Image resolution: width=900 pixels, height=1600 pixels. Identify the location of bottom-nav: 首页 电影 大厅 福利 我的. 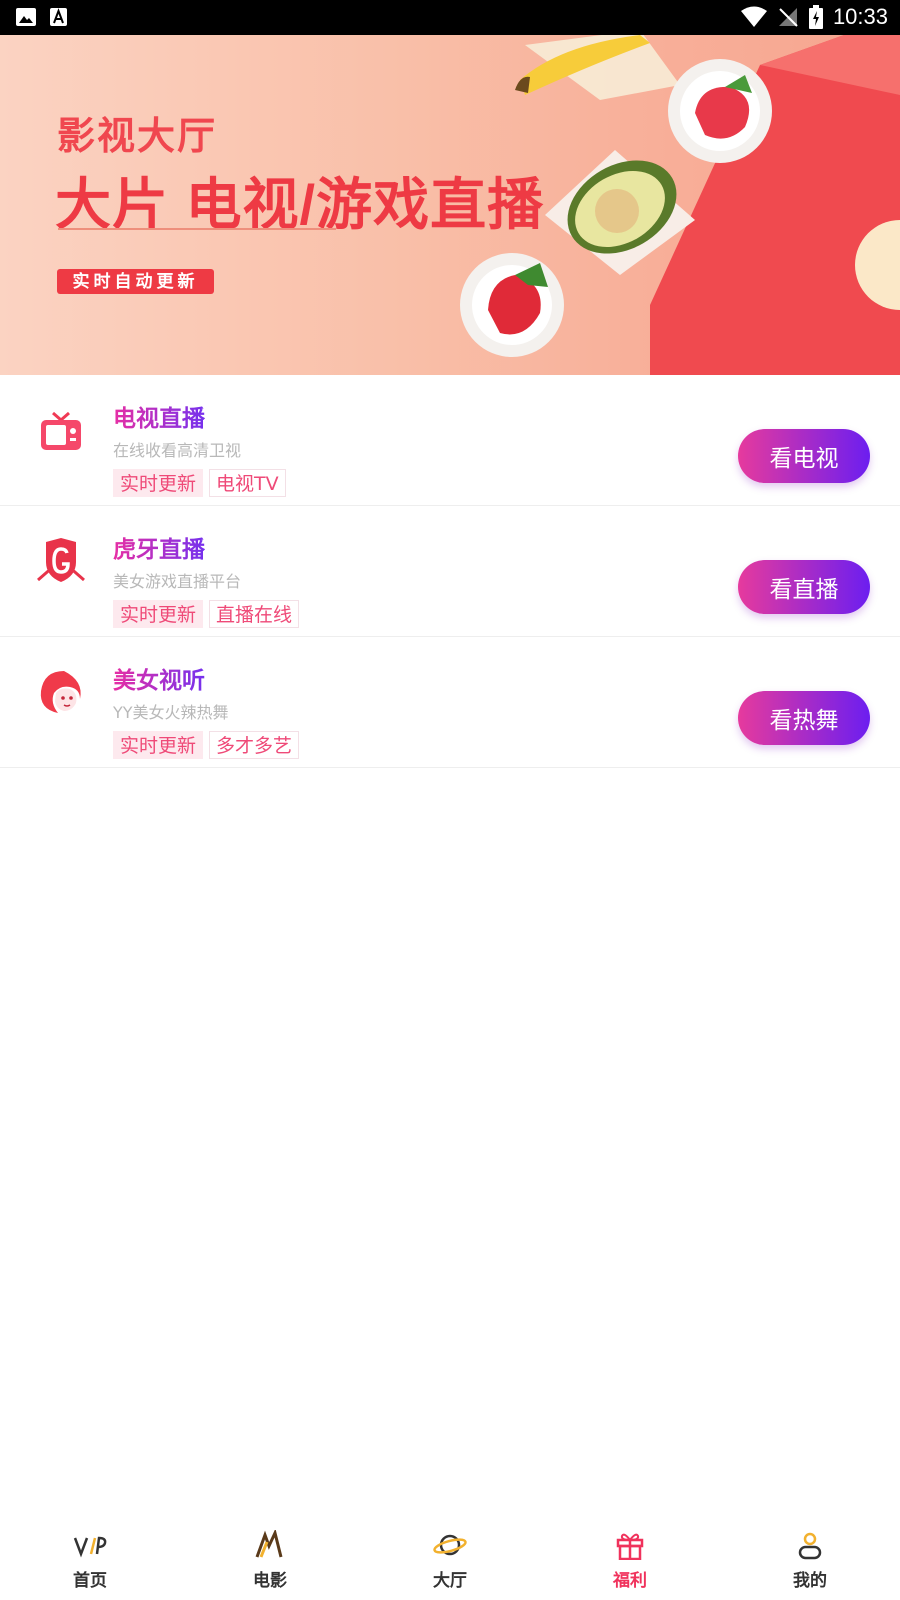
(450, 1560).